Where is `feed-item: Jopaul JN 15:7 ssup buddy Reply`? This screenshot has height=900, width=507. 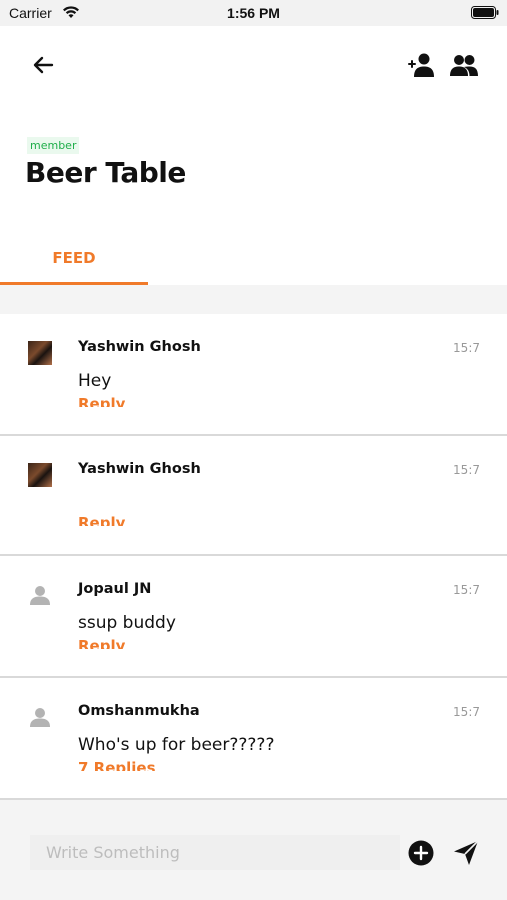 feed-item: Jopaul JN 15:7 ssup buddy Reply is located at coordinates (253, 617).